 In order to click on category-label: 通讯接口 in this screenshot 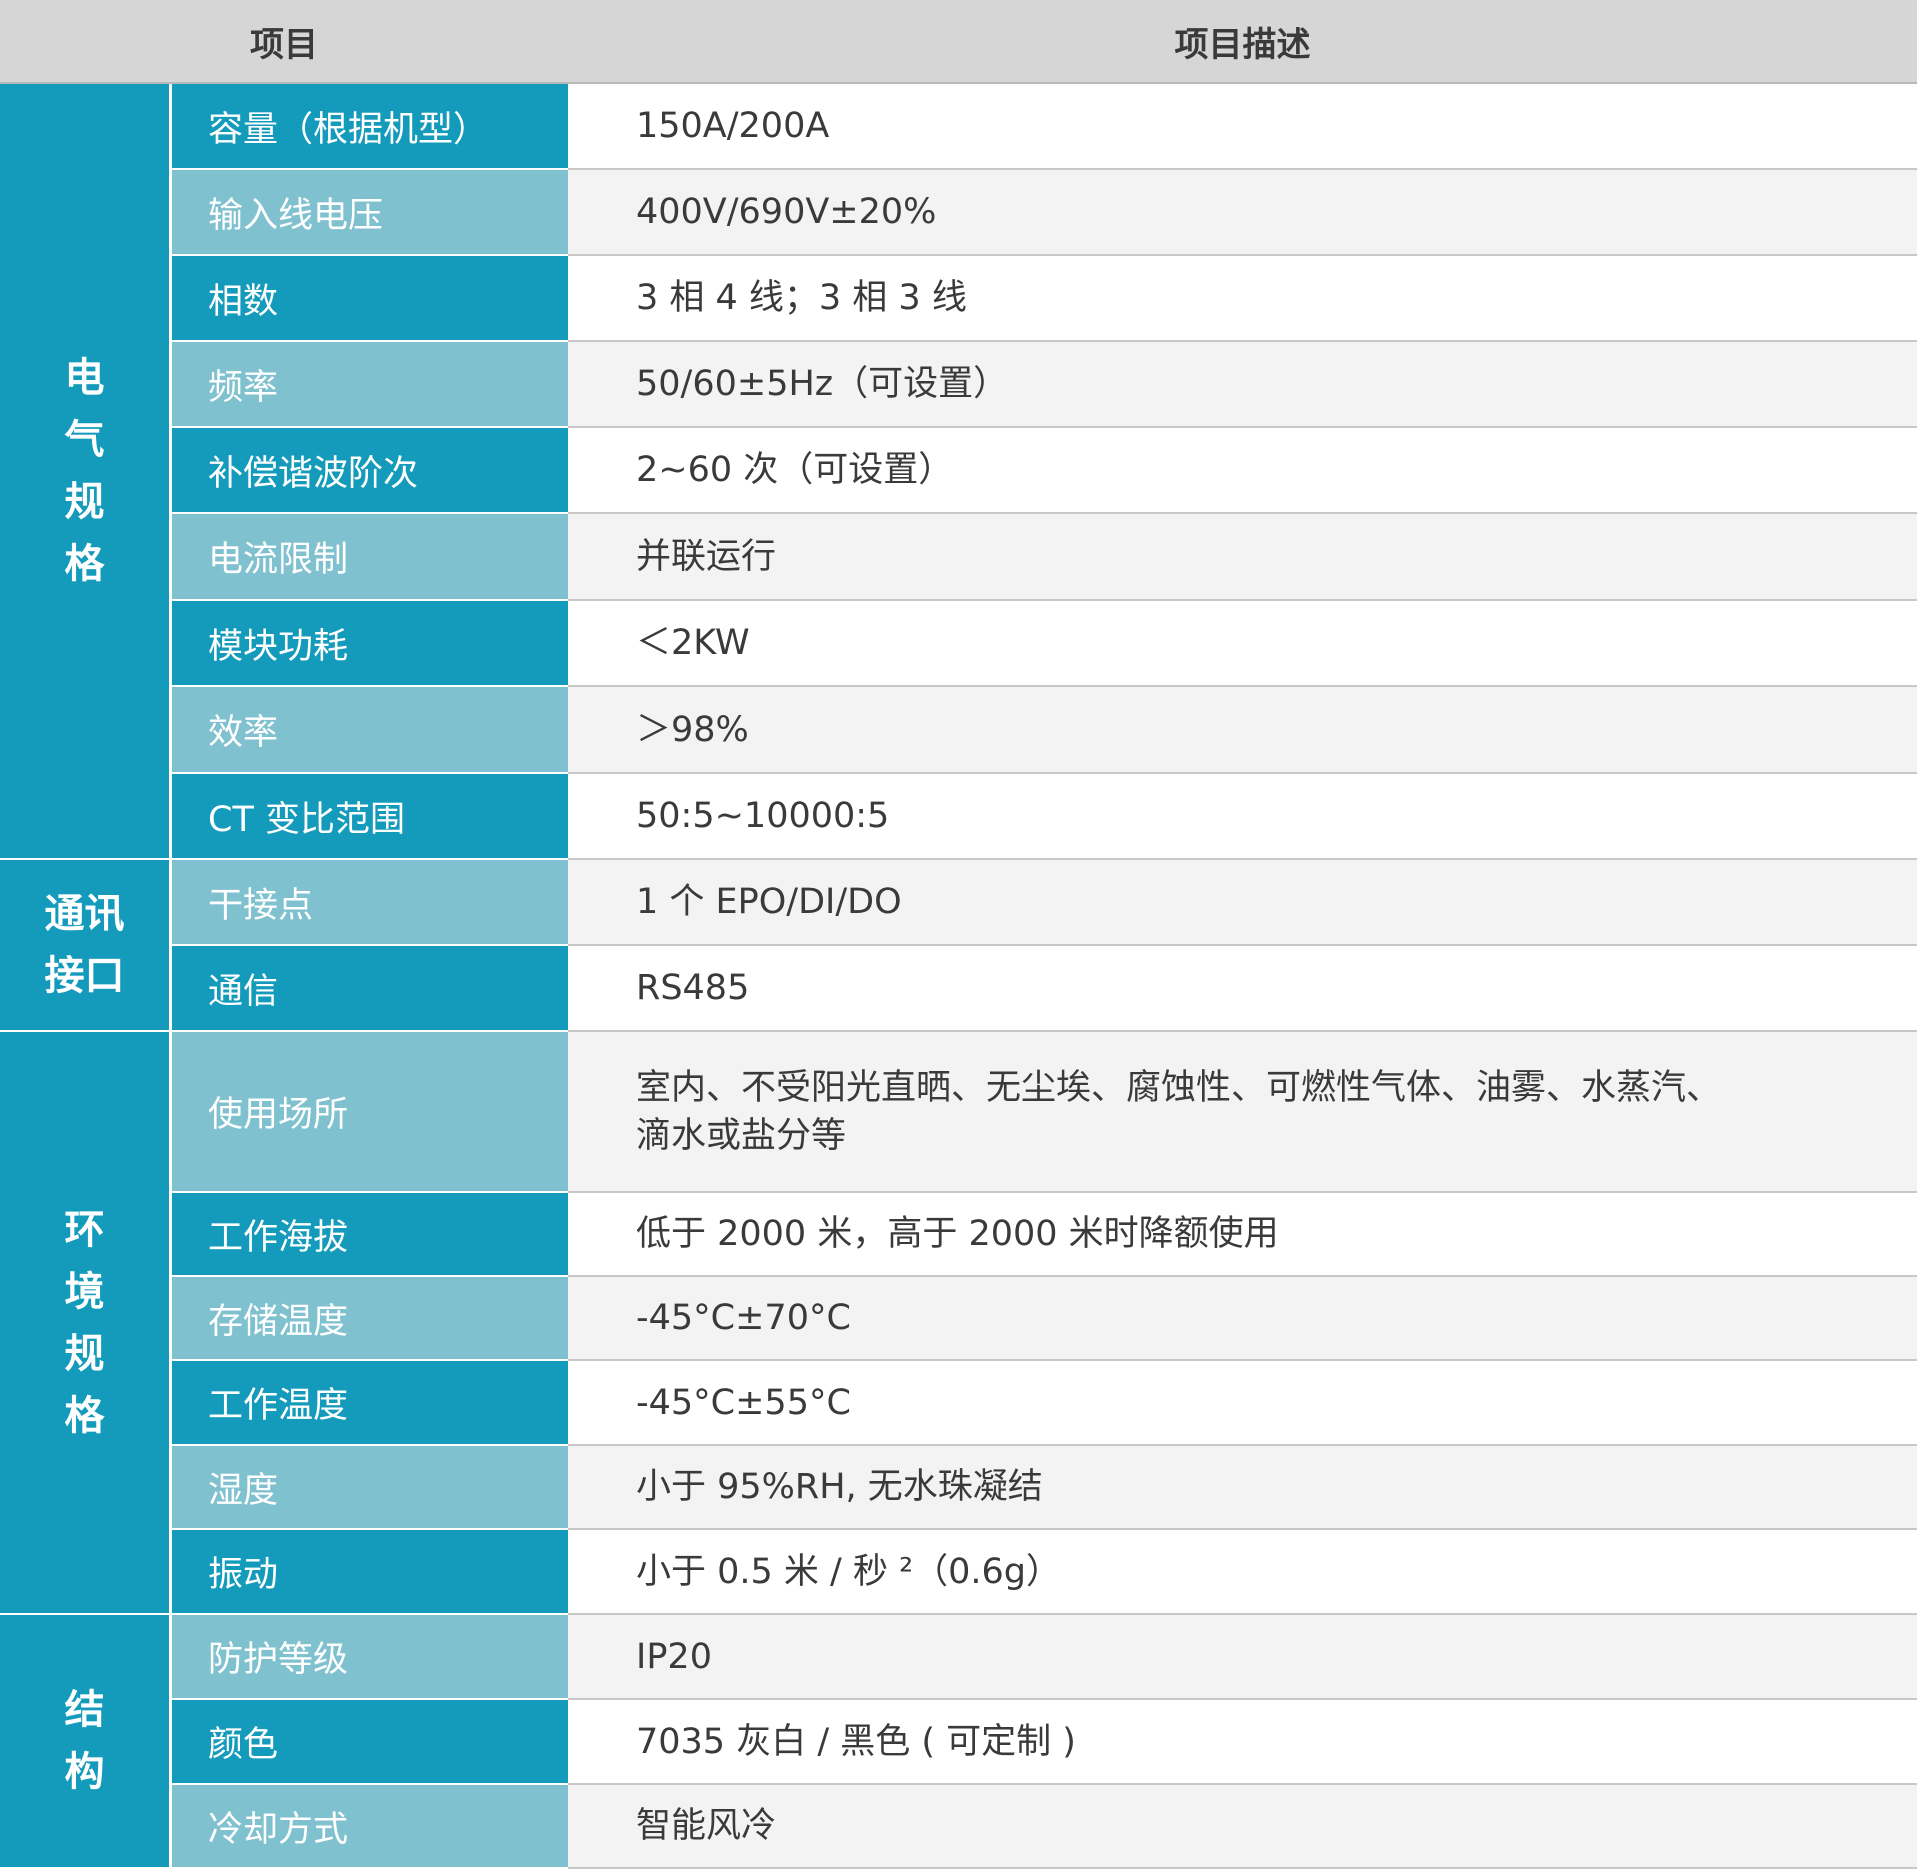, I will do `click(84, 945)`.